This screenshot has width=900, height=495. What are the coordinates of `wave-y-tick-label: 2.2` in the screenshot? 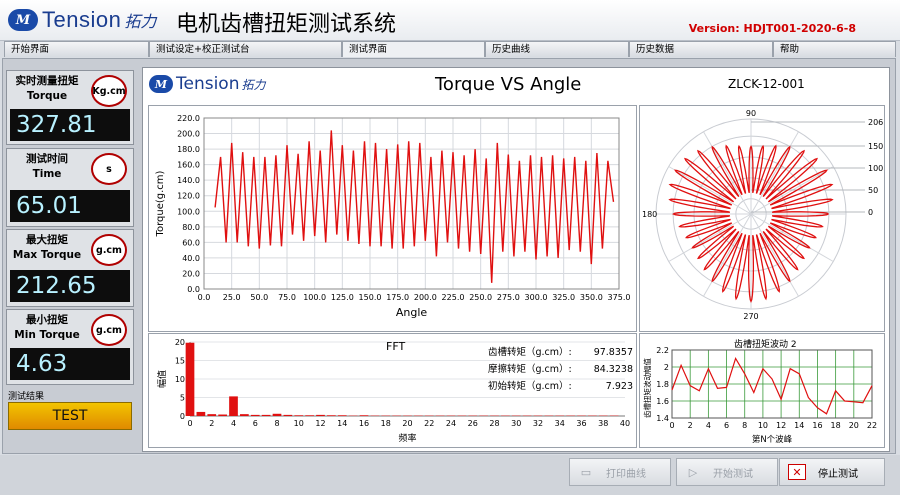 It's located at (662, 350).